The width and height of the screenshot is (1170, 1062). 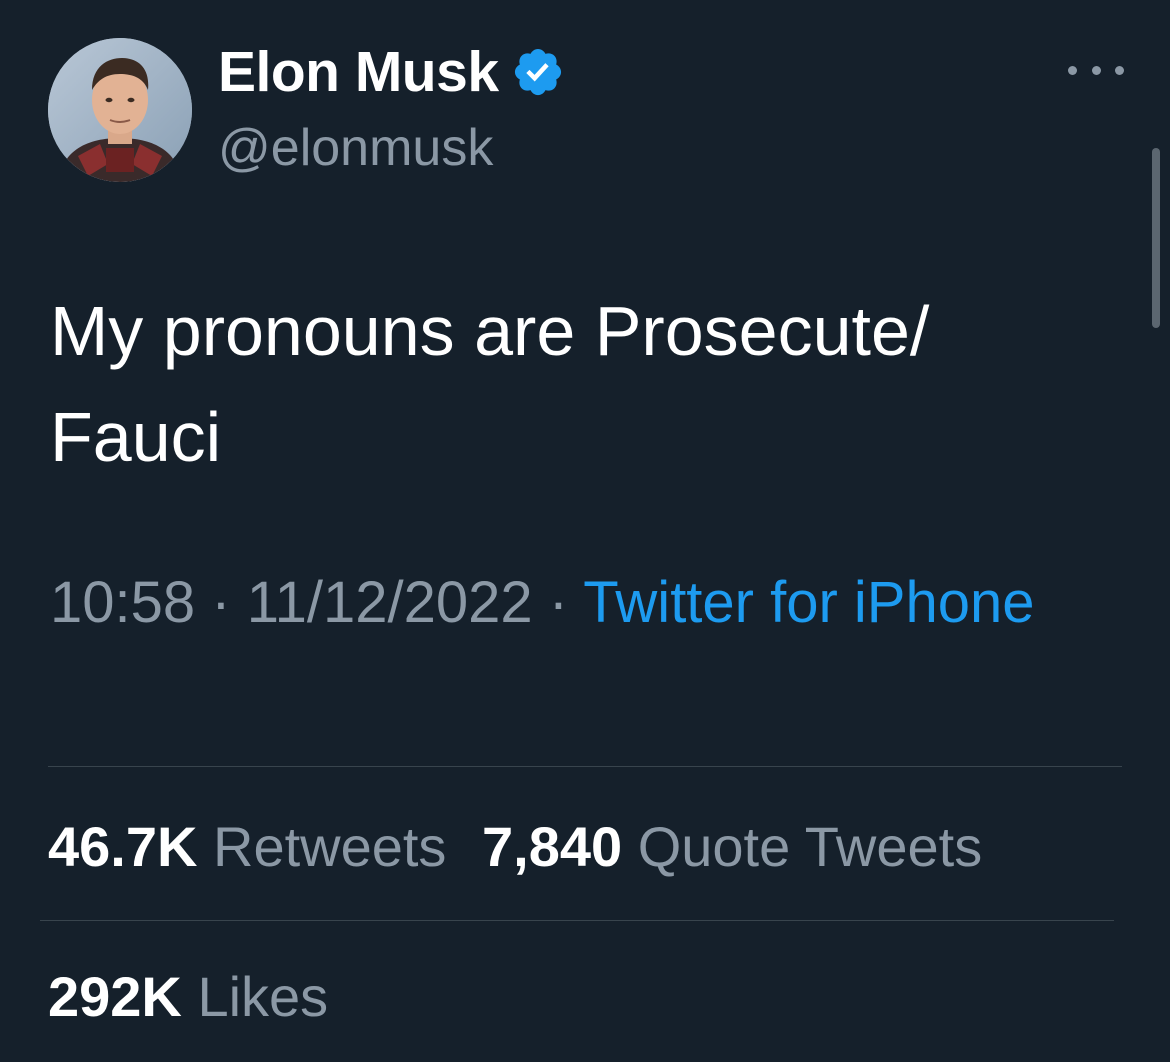 I want to click on tweet-time: 10:58, so click(x=122, y=602).